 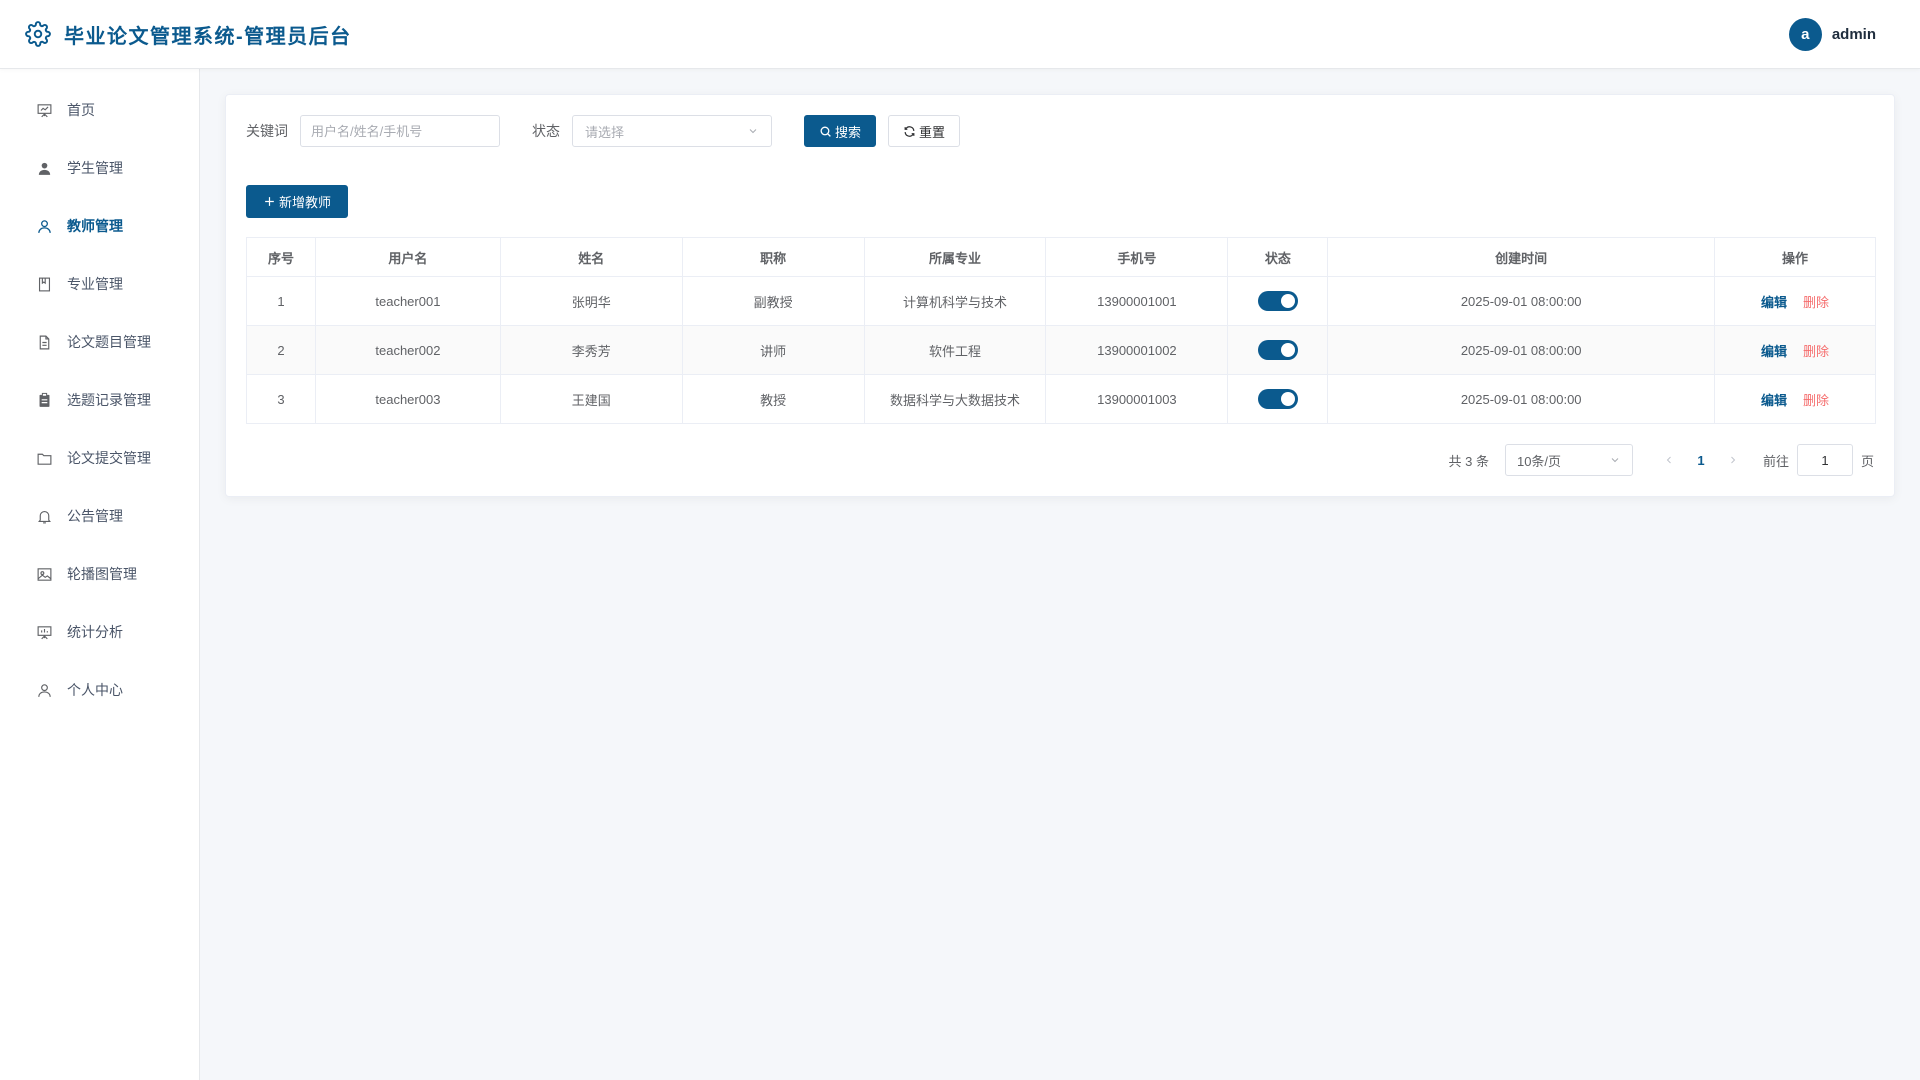 I want to click on column-header: 姓名, so click(x=591, y=257).